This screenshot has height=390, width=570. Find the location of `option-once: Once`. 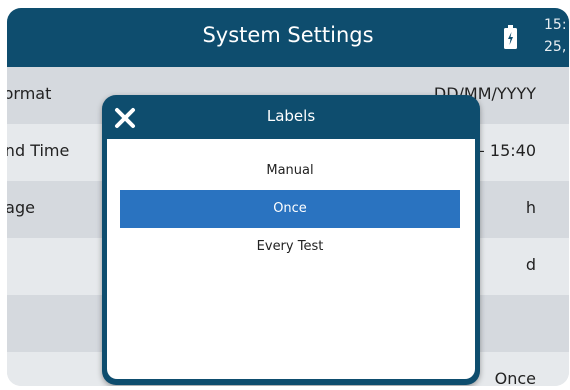

option-once: Once is located at coordinates (290, 209).